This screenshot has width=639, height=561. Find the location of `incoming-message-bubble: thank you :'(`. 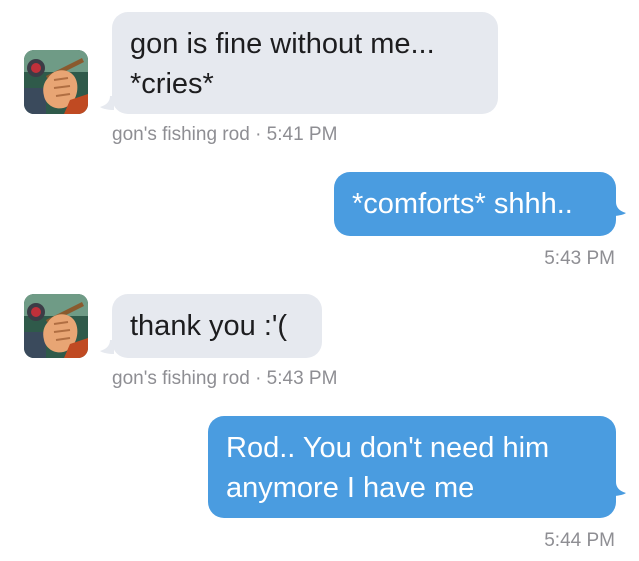

incoming-message-bubble: thank you :'( is located at coordinates (217, 326).